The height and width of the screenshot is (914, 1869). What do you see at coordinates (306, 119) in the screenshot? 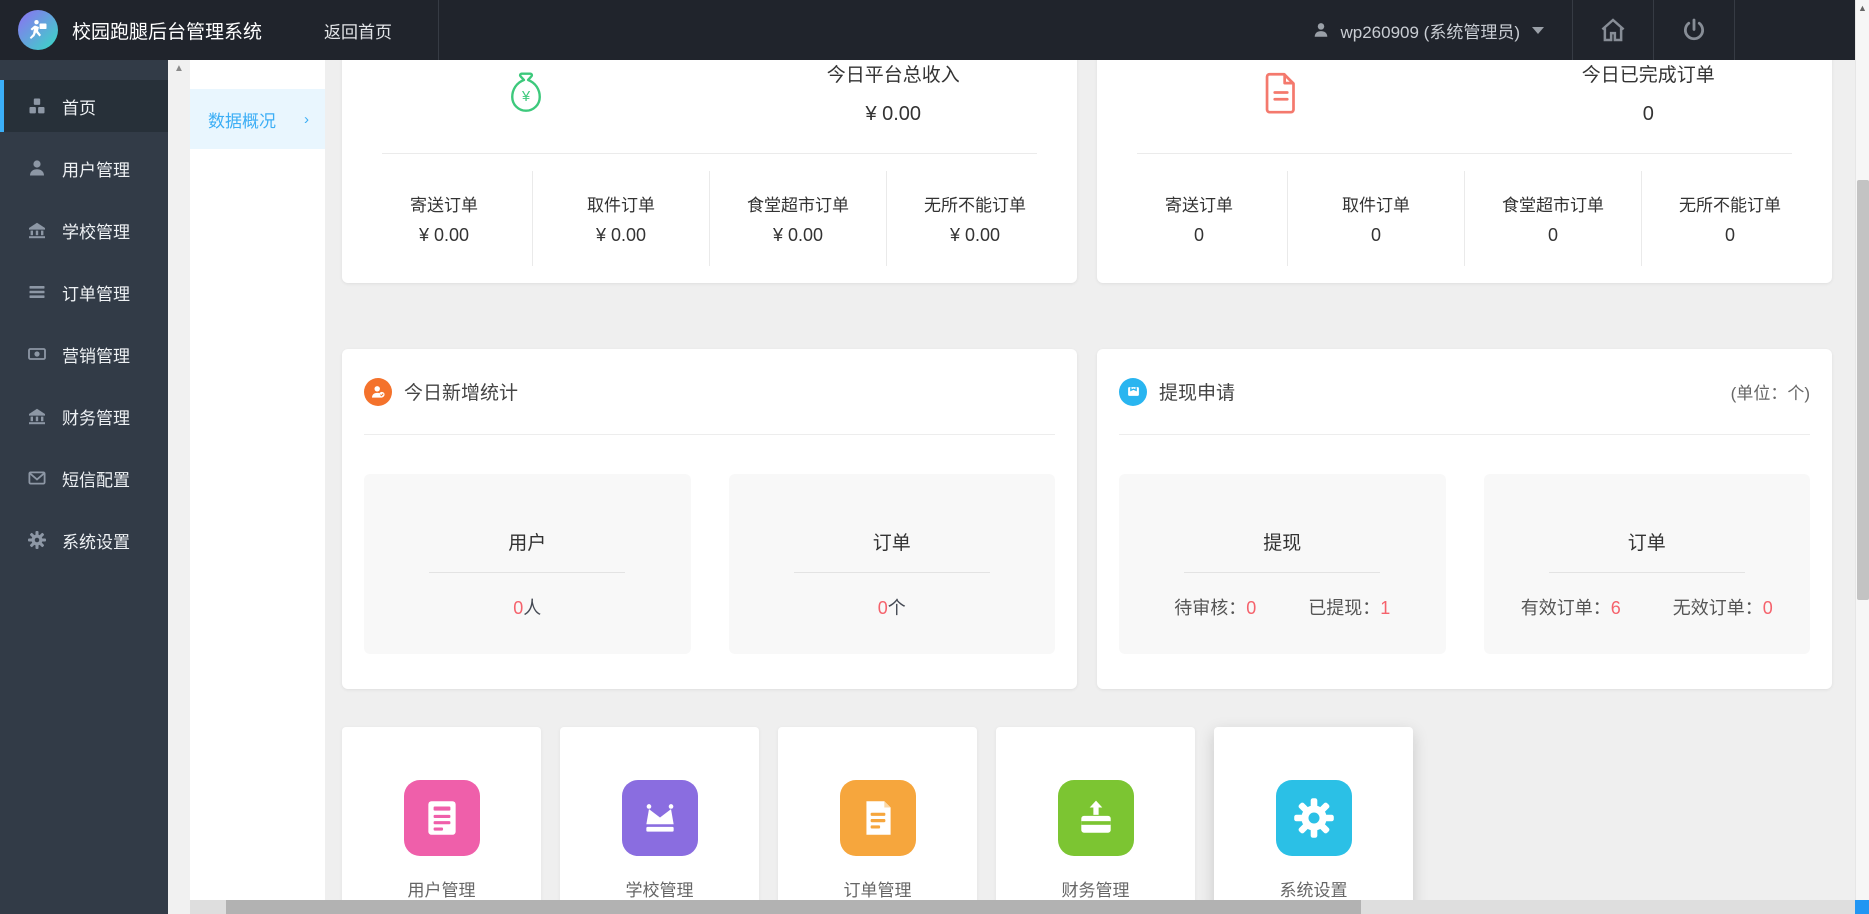
I see `chevron-right-icon: ›` at bounding box center [306, 119].